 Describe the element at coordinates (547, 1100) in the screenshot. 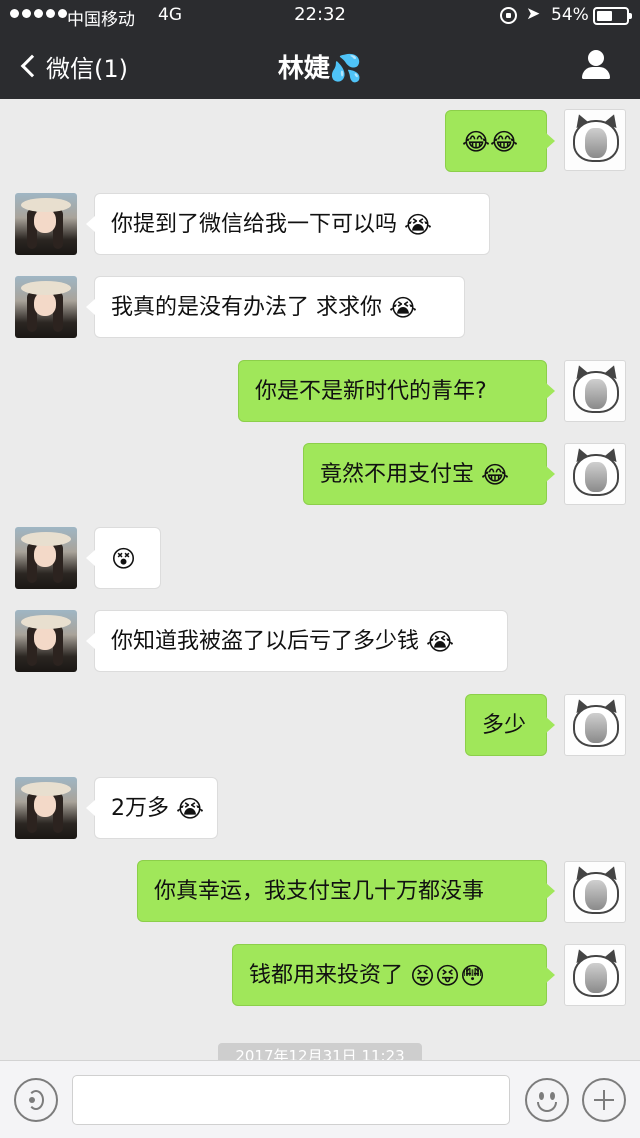

I see `emoji-button` at that location.